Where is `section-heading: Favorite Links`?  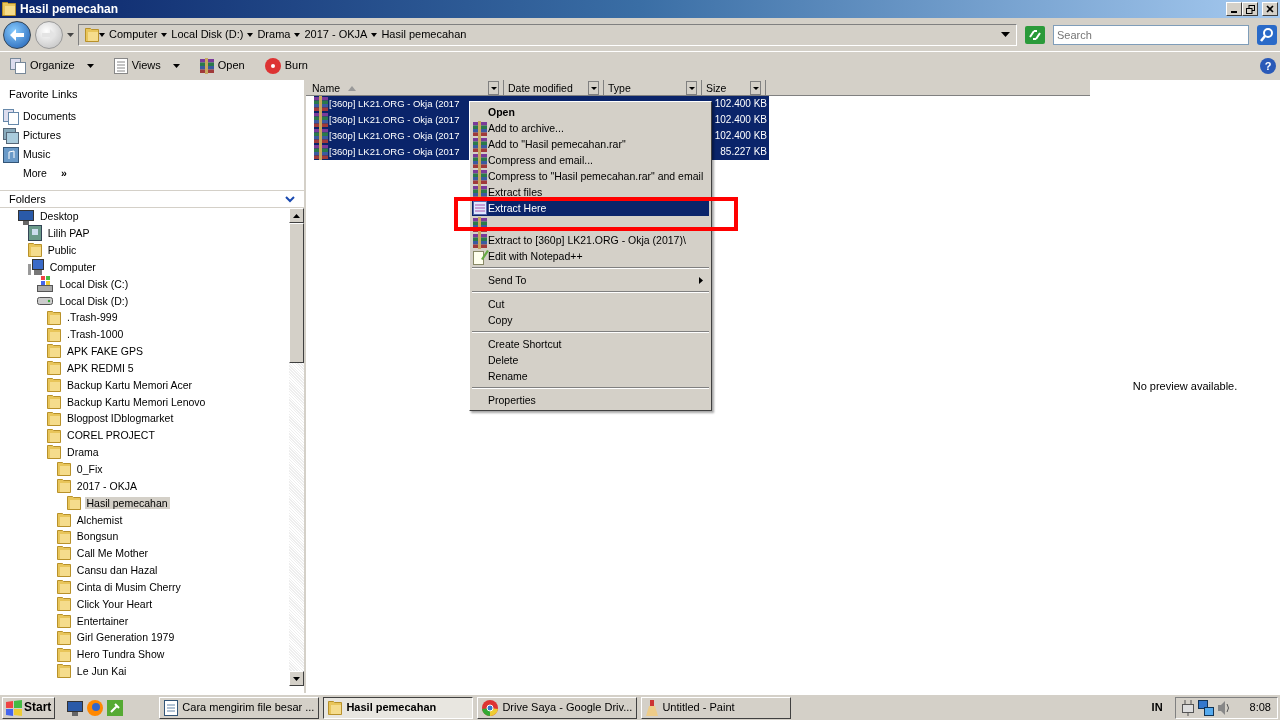 section-heading: Favorite Links is located at coordinates (43, 94).